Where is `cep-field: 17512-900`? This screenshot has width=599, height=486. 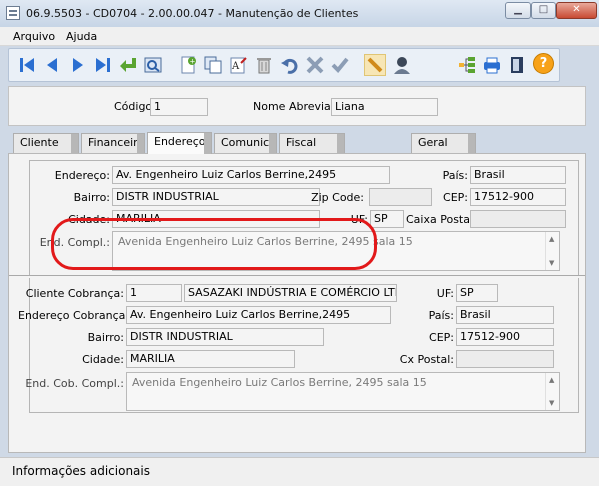
cep-field: 17512-900 is located at coordinates (518, 197).